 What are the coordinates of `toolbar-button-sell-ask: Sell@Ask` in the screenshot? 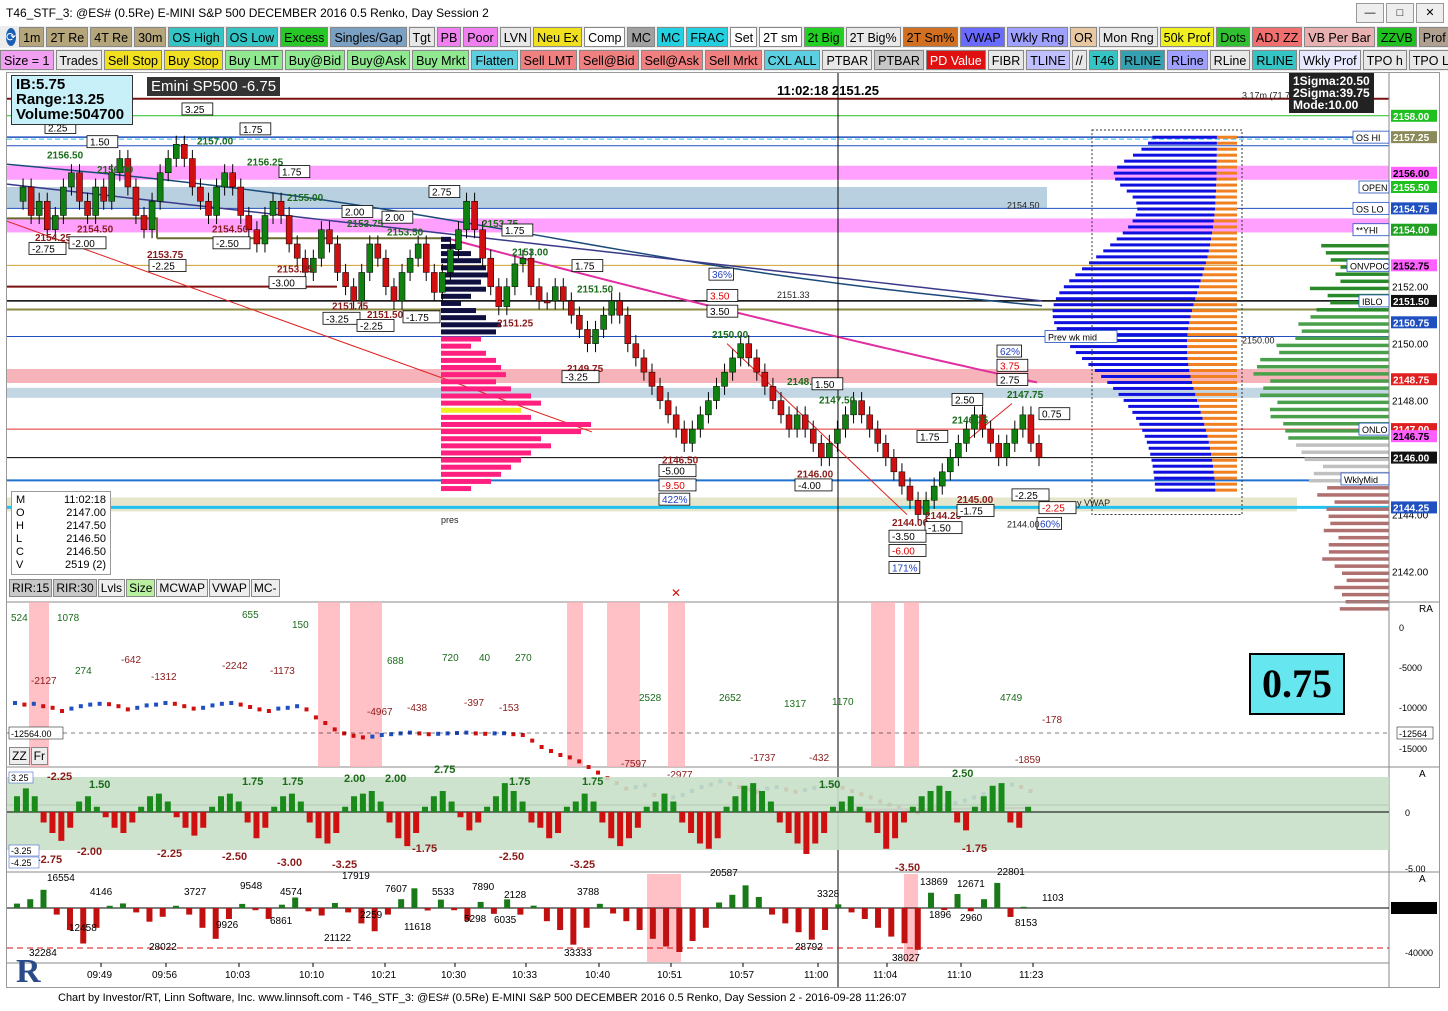 It's located at (672, 60).